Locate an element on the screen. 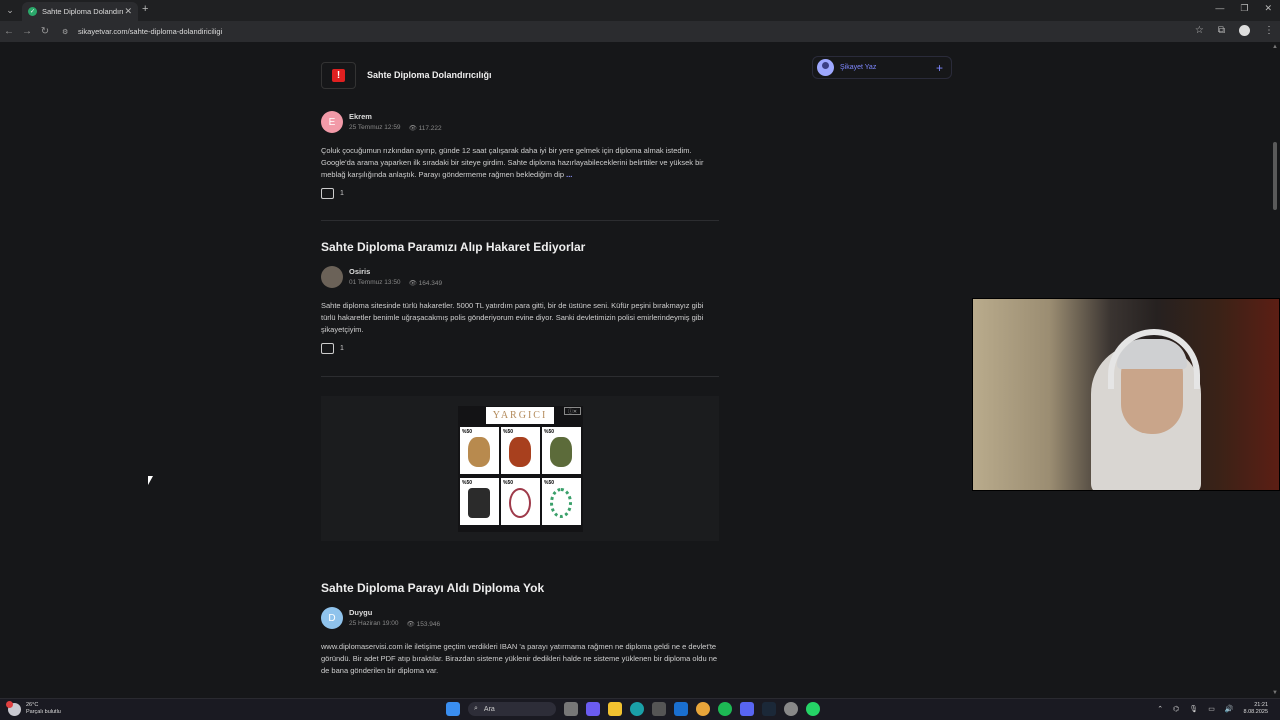 Image resolution: width=1280 pixels, height=720 pixels. windows-start-icon is located at coordinates (453, 709).